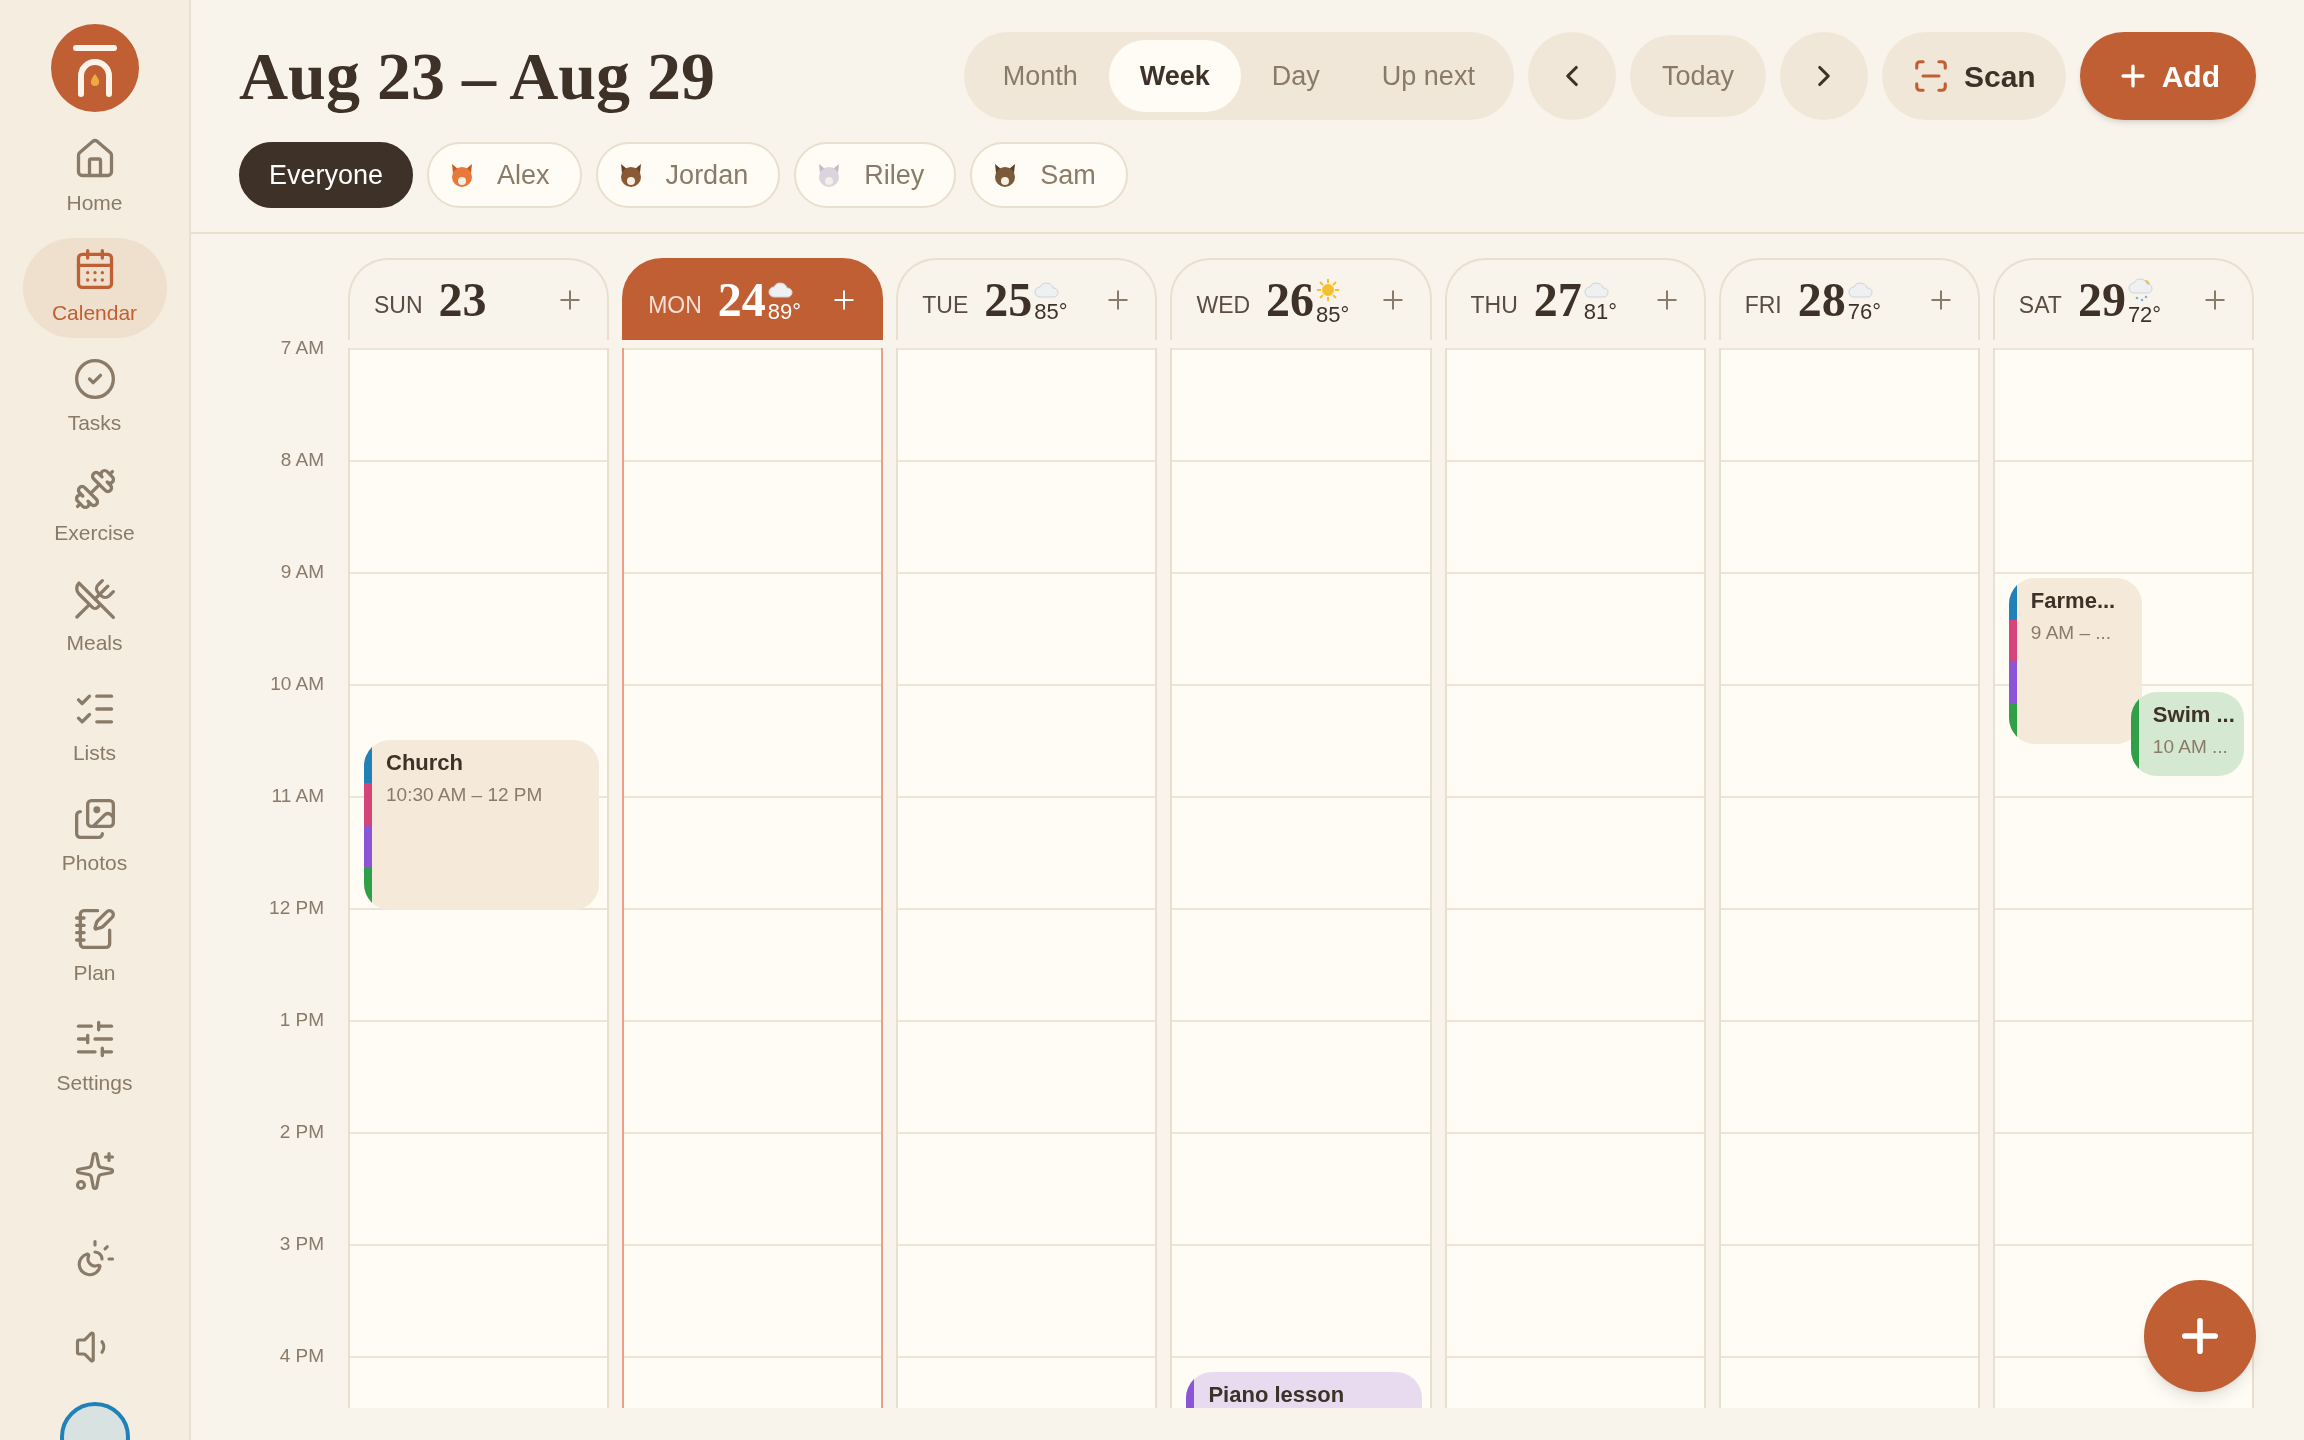 Image resolution: width=2304 pixels, height=1440 pixels. I want to click on date-number: 28, so click(1821, 300).